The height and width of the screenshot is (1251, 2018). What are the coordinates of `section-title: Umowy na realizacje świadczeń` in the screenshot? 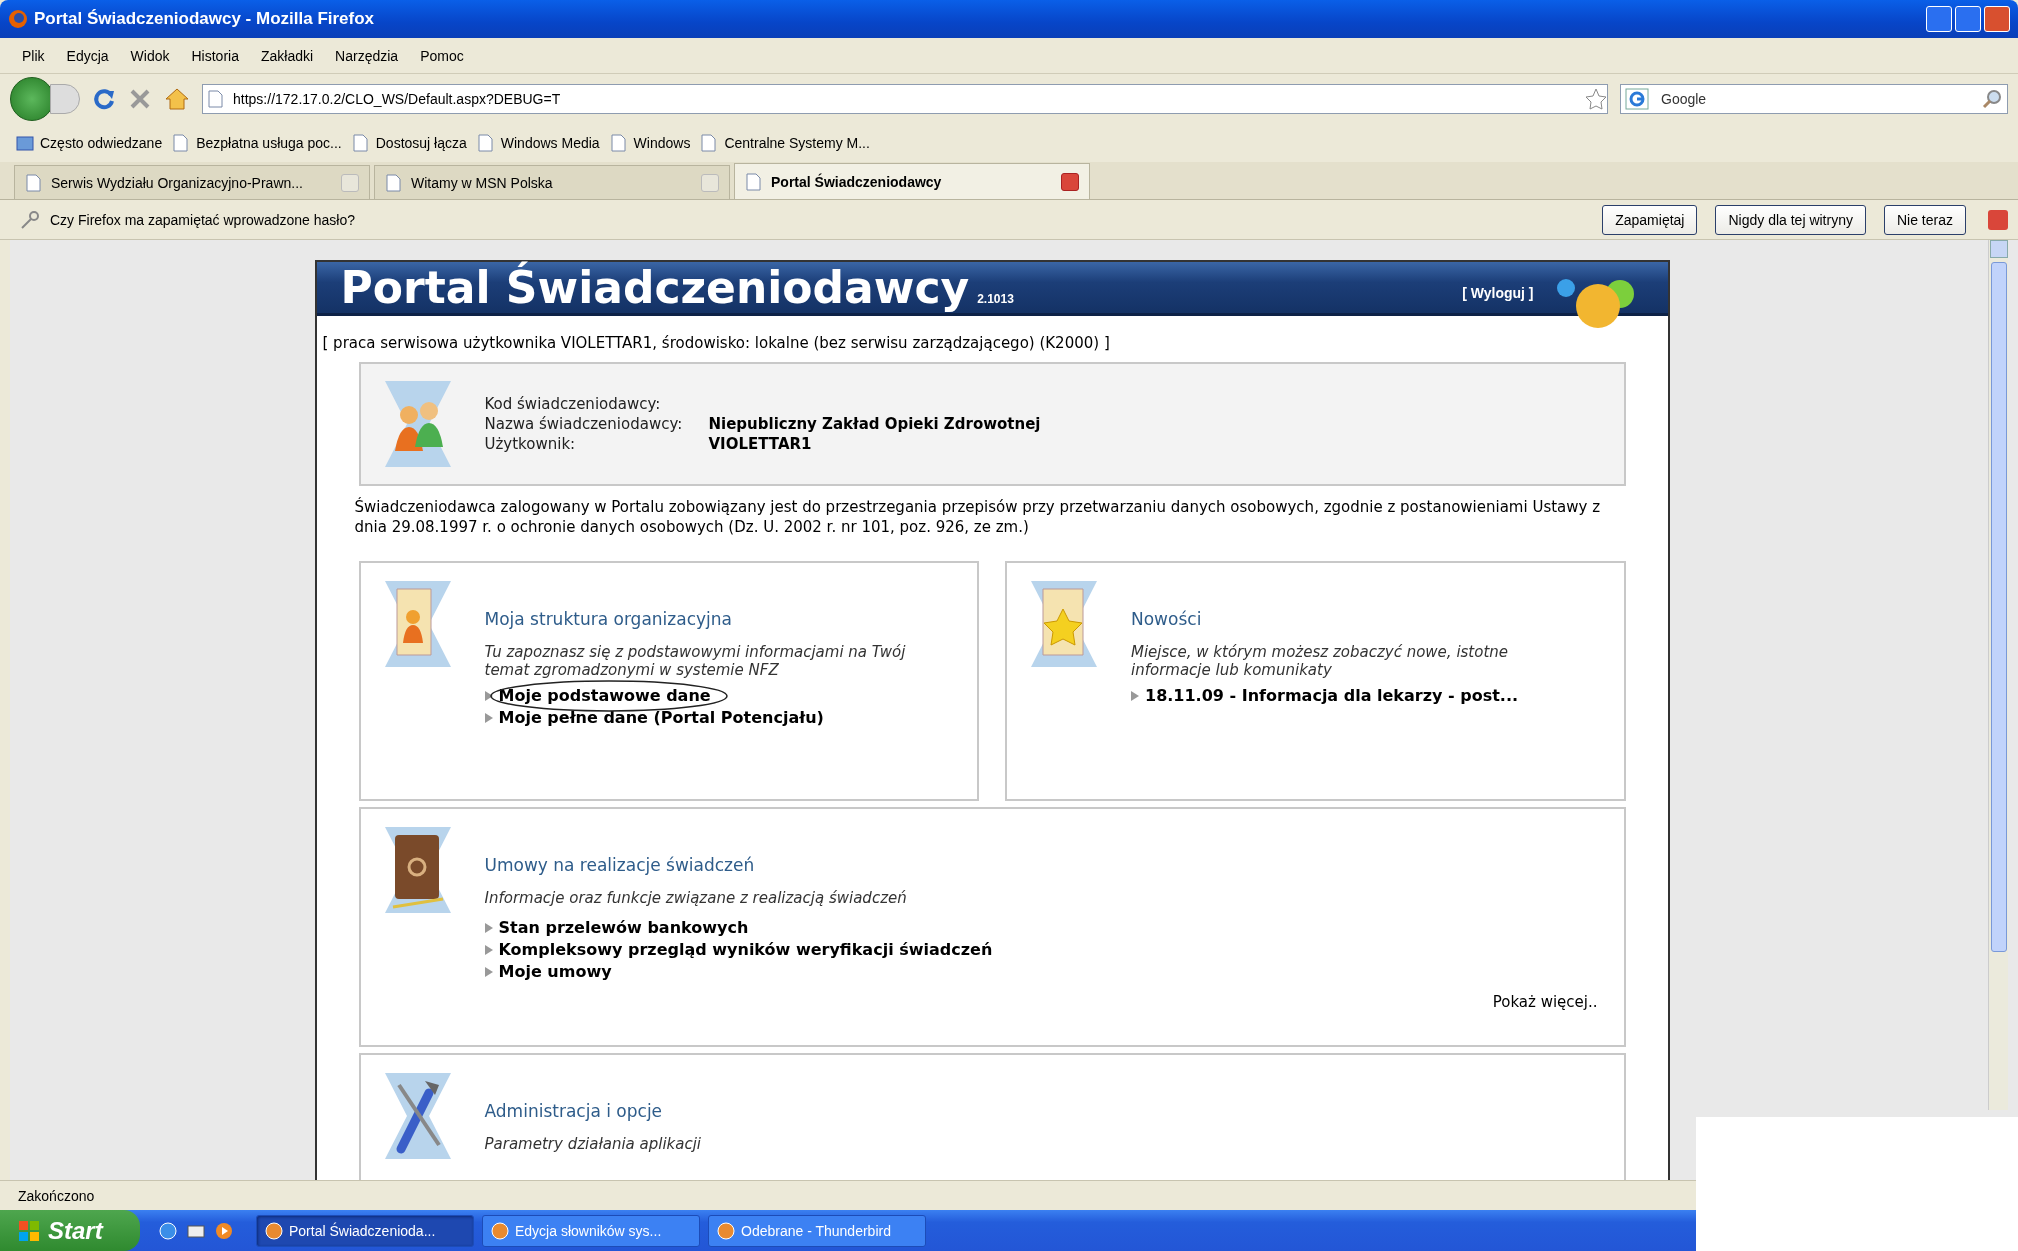 It's located at (1042, 865).